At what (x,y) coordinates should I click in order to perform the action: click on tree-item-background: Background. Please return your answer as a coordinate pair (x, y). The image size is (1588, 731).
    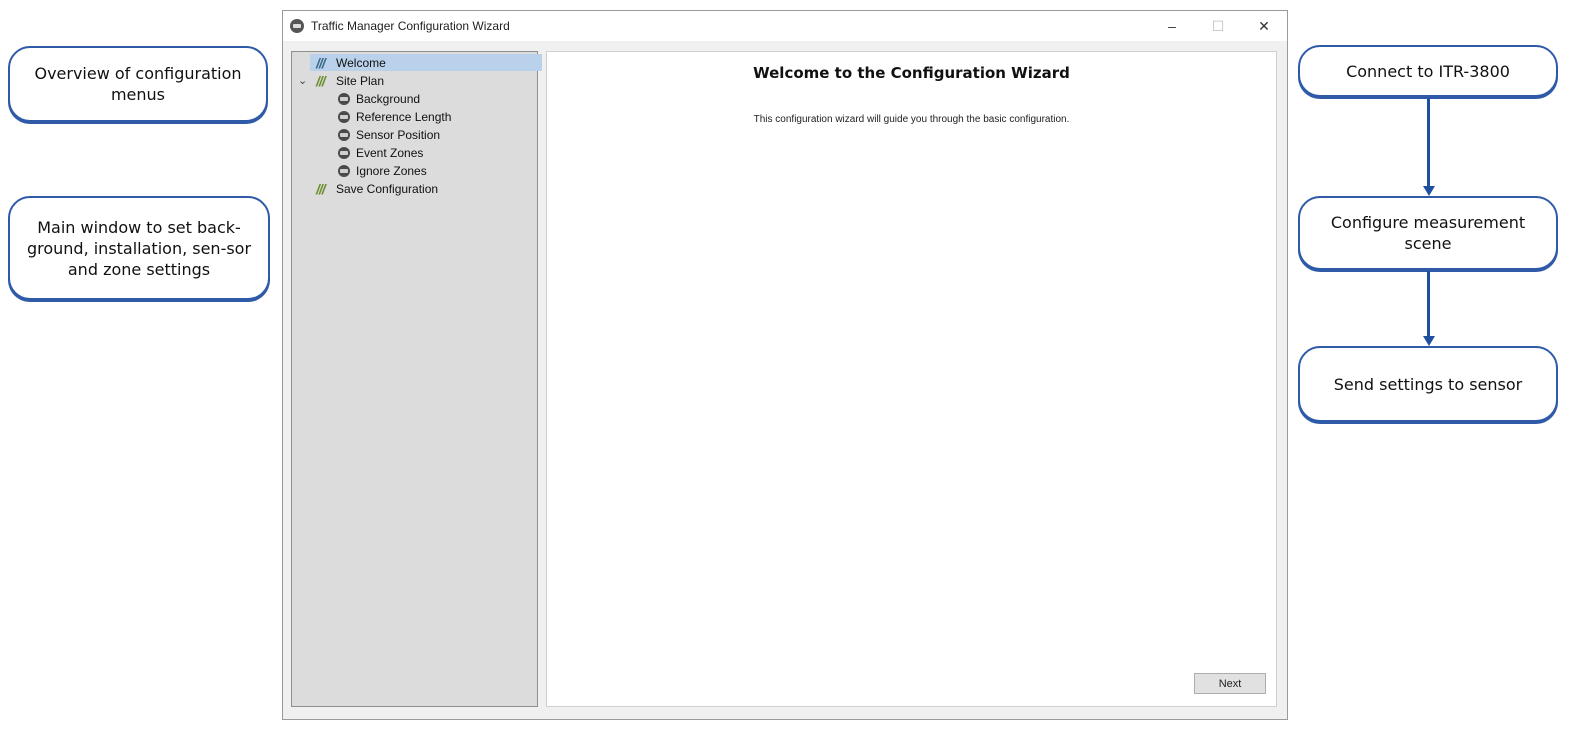
    Looking at the image, I should click on (379, 98).